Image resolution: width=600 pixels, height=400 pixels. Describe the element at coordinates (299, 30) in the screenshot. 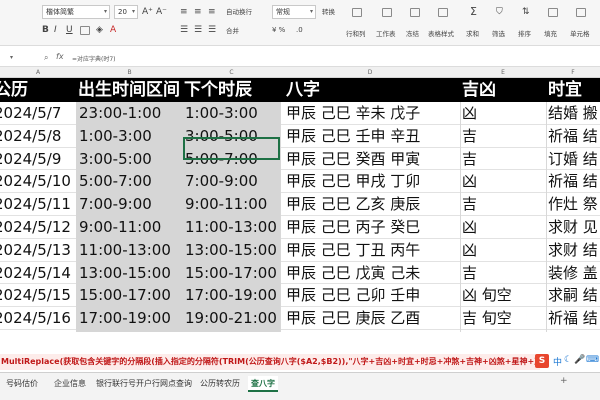

I see `decimal-icon: .0` at that location.